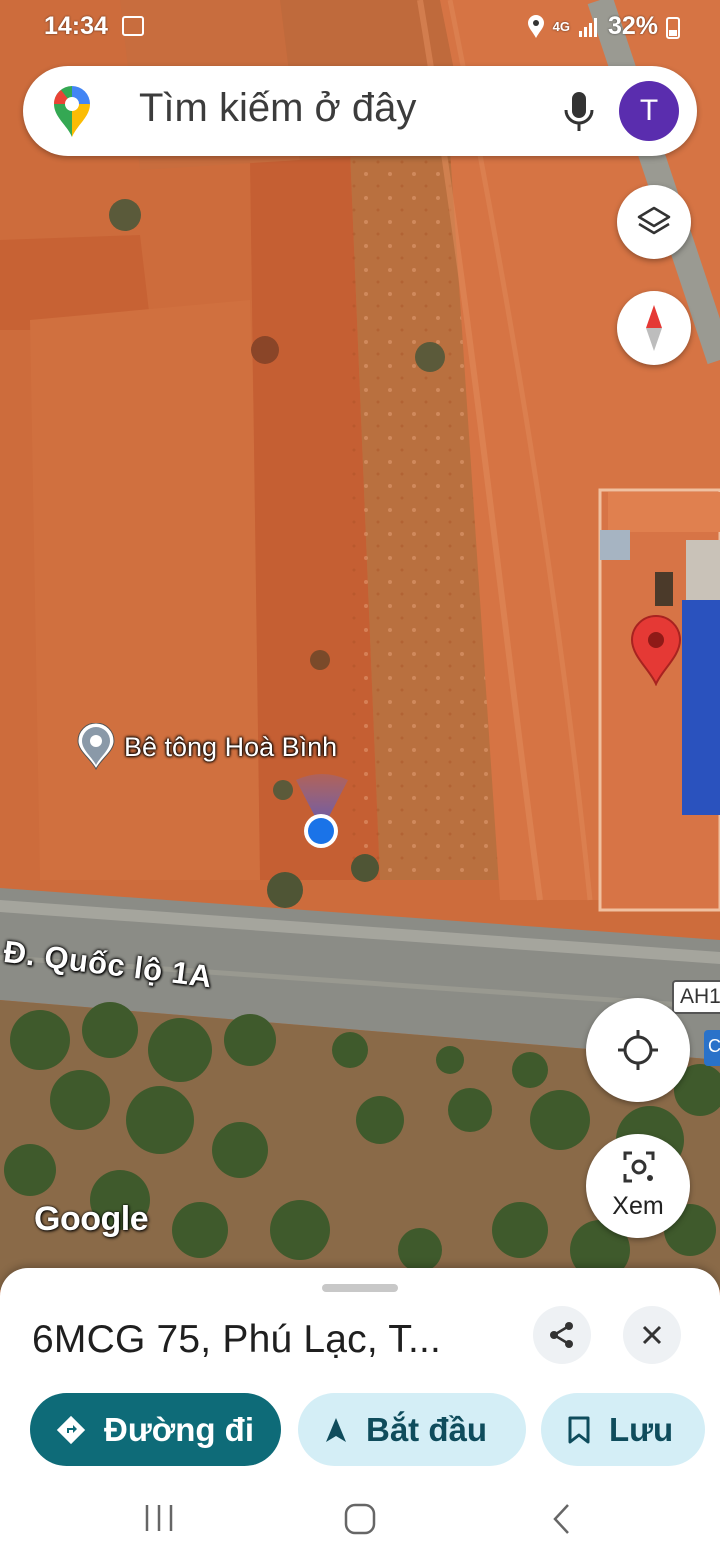 The height and width of the screenshot is (1561, 720). Describe the element at coordinates (71, 1429) in the screenshot. I see `directions-icon` at that location.